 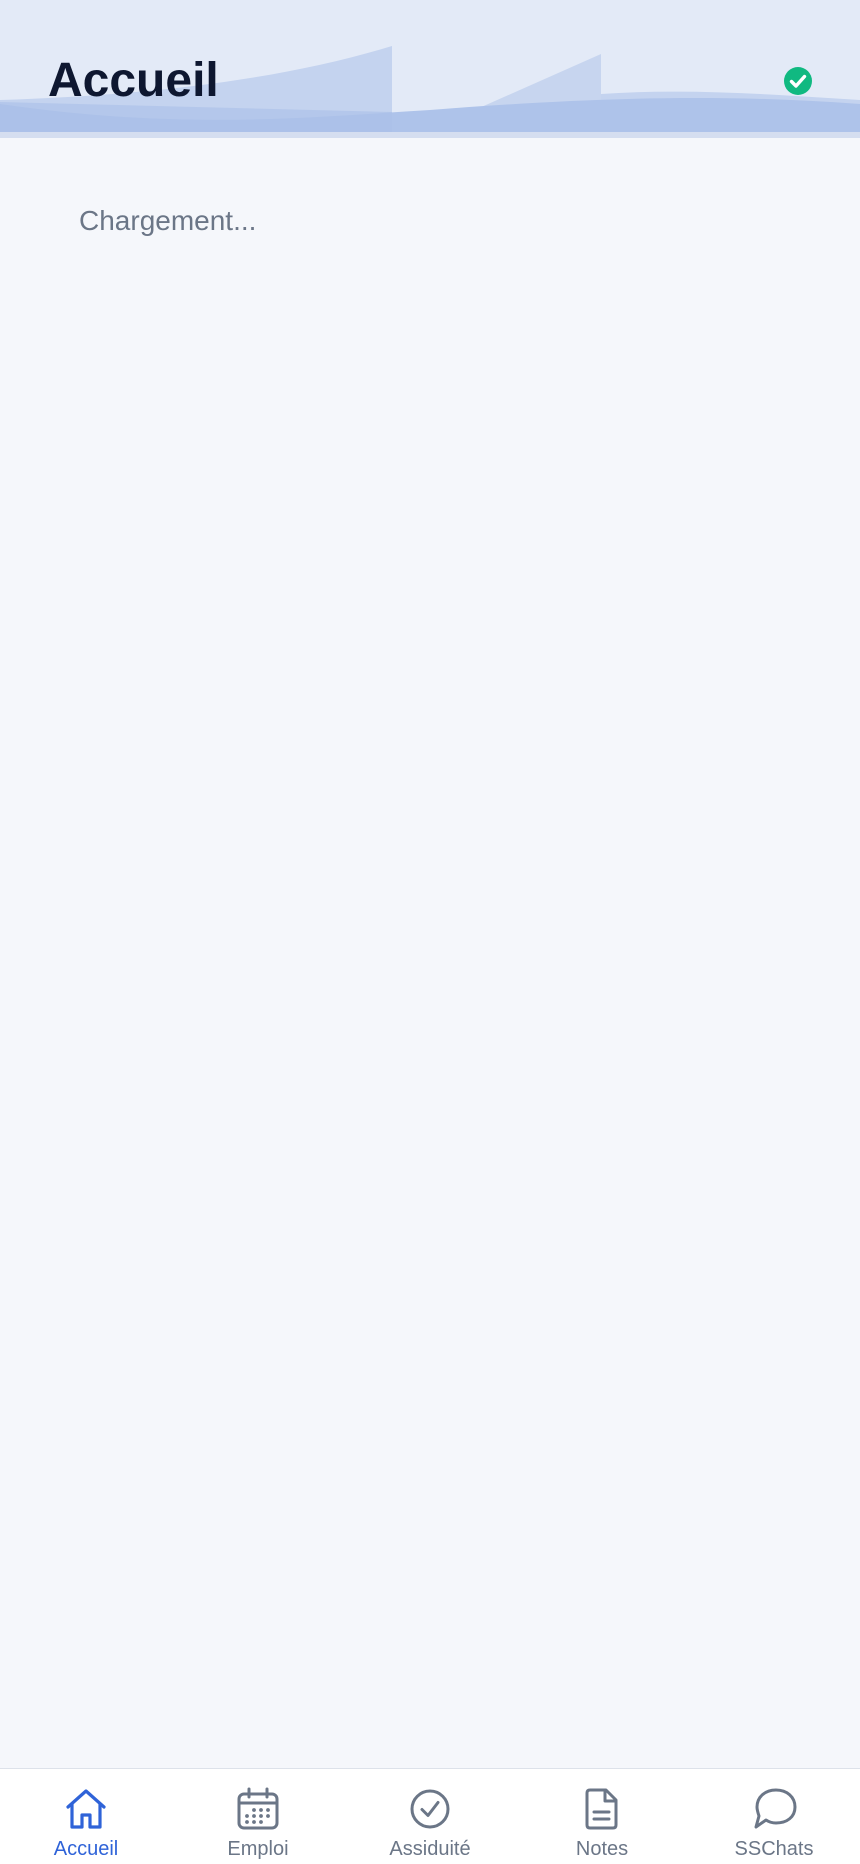 What do you see at coordinates (602, 1849) in the screenshot?
I see `nav-label-notes: Notes` at bounding box center [602, 1849].